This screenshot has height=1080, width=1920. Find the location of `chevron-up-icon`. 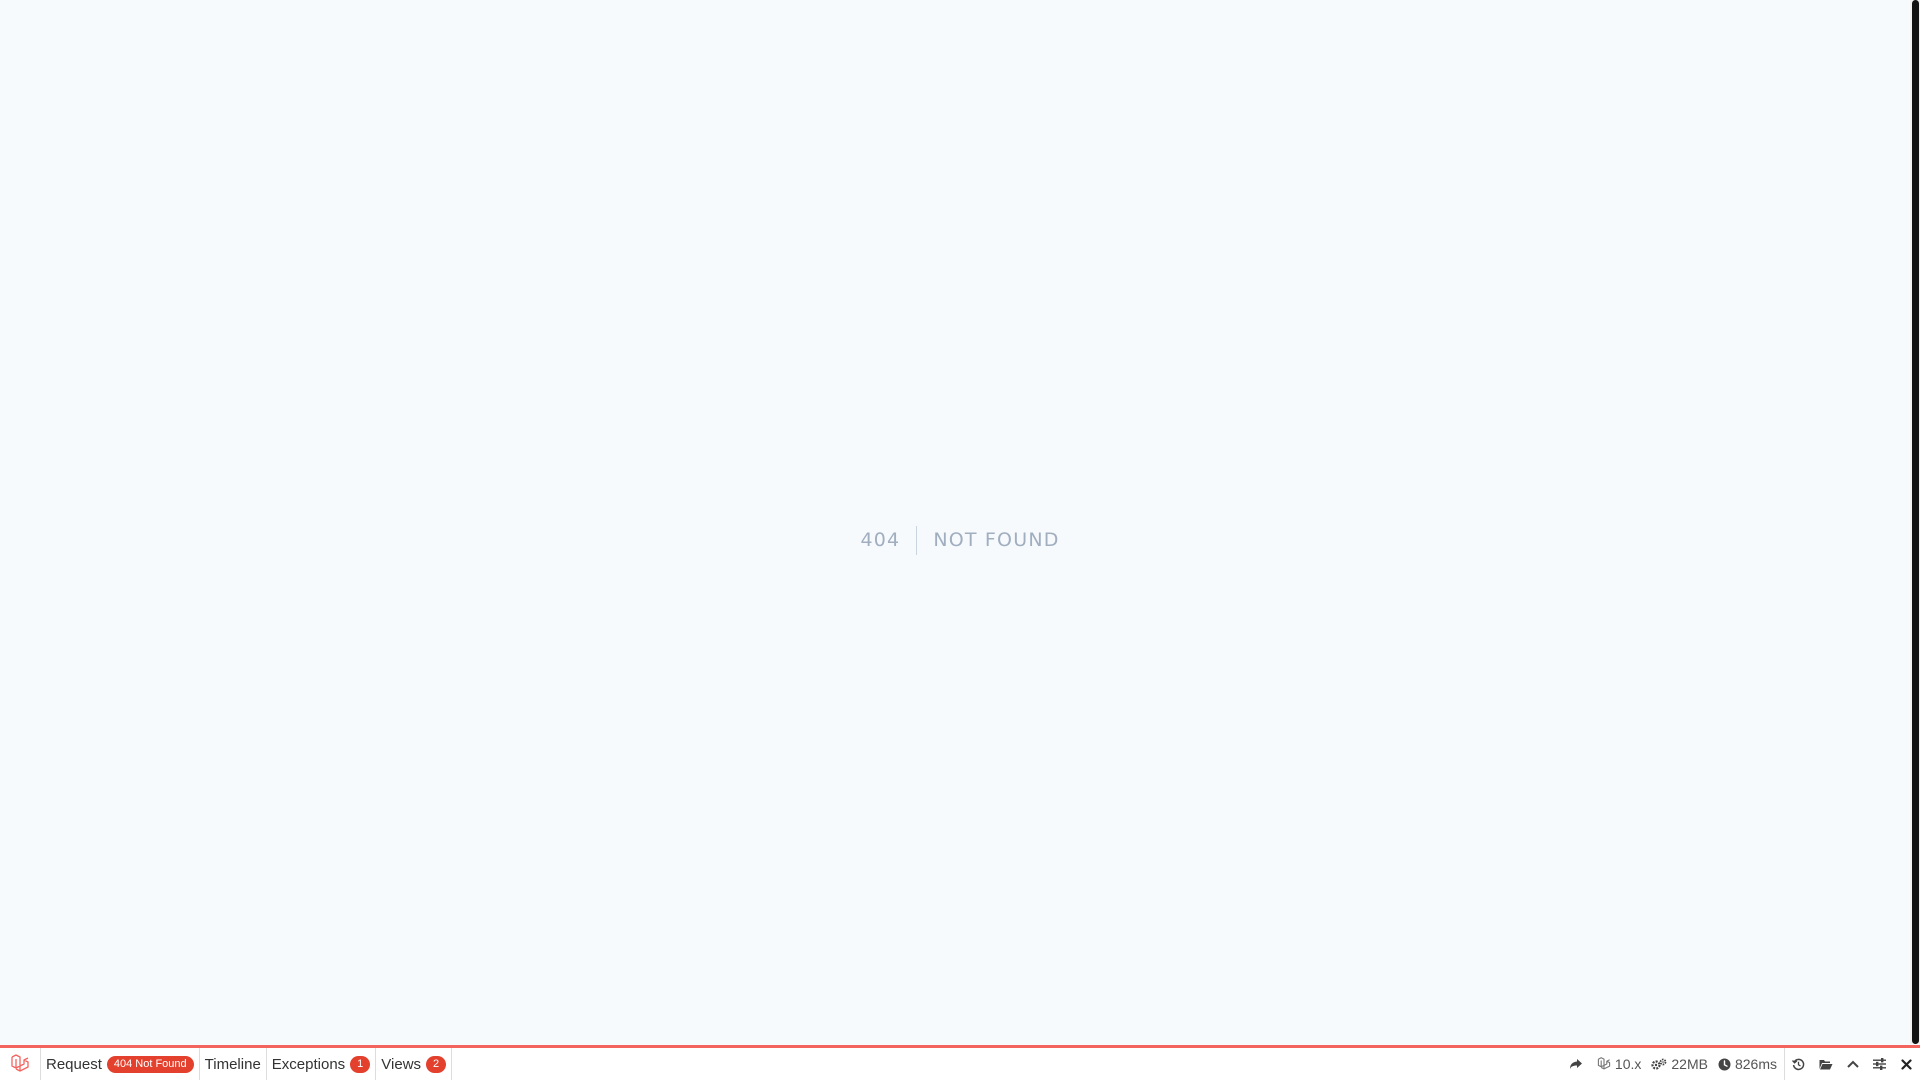

chevron-up-icon is located at coordinates (1852, 1064).